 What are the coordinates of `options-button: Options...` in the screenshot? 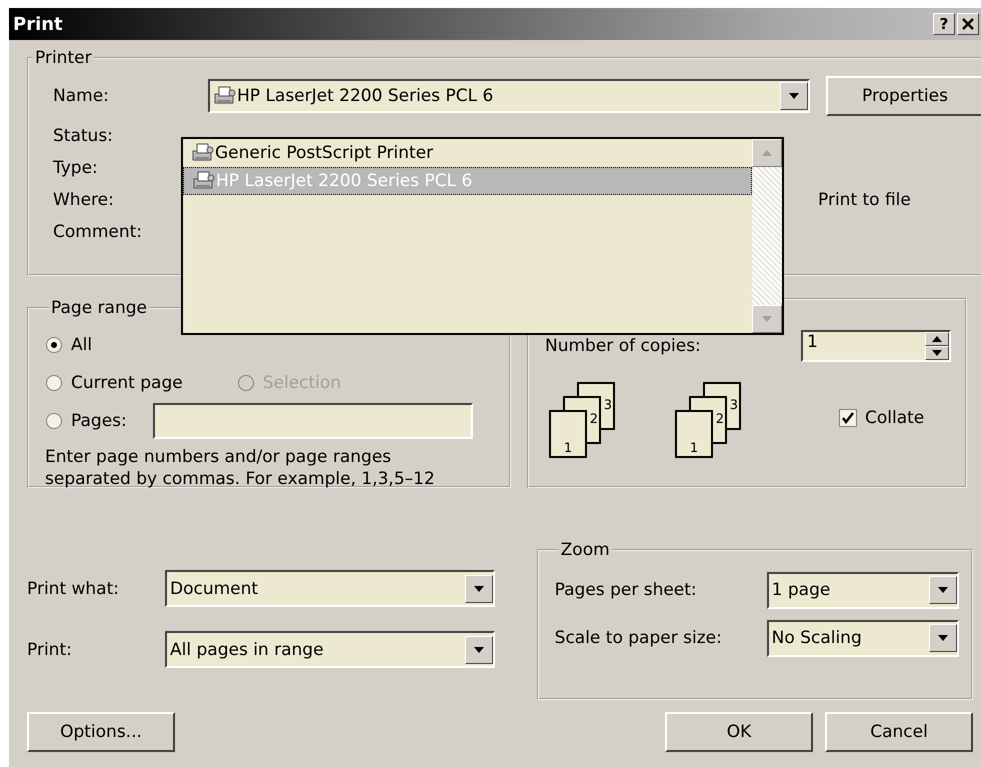 It's located at (101, 732).